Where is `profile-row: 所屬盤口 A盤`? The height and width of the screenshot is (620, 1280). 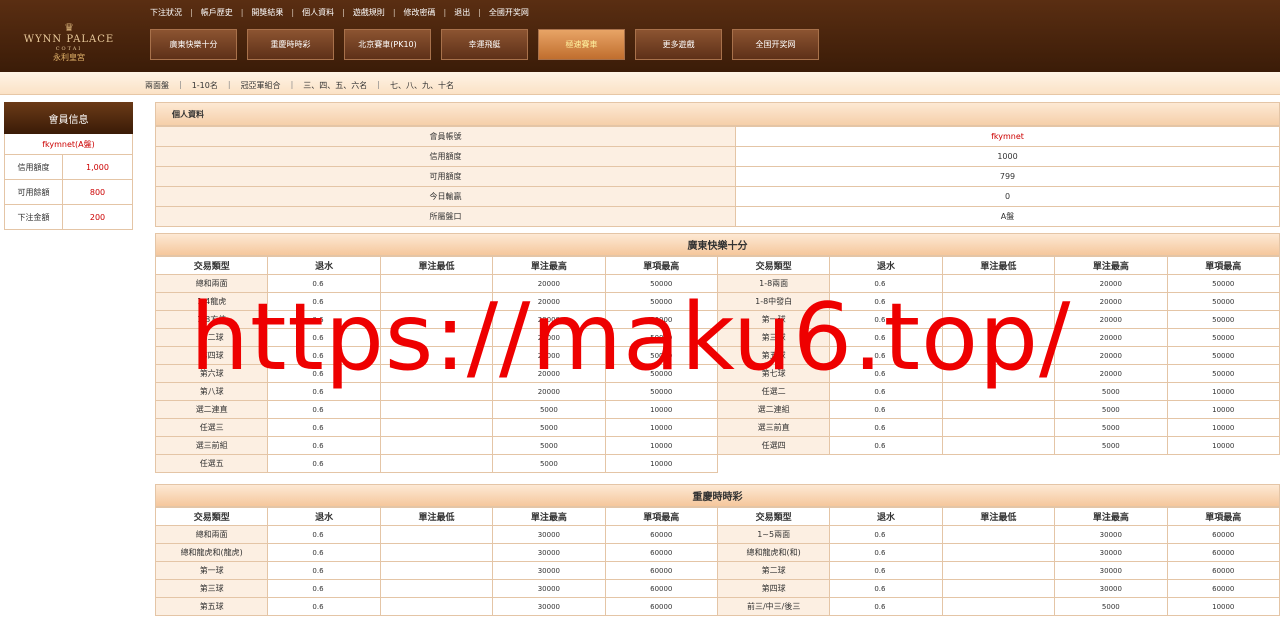
profile-row: 所屬盤口 A盤 is located at coordinates (717, 216).